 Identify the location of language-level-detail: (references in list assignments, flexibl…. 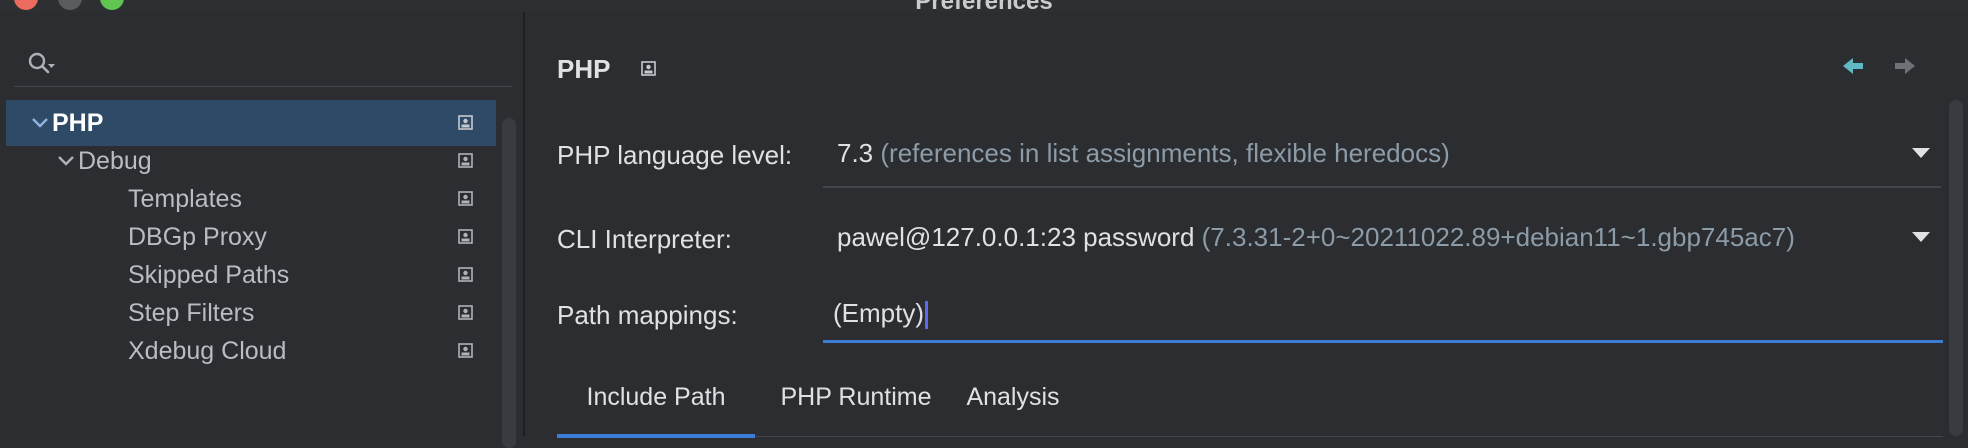
(1165, 153).